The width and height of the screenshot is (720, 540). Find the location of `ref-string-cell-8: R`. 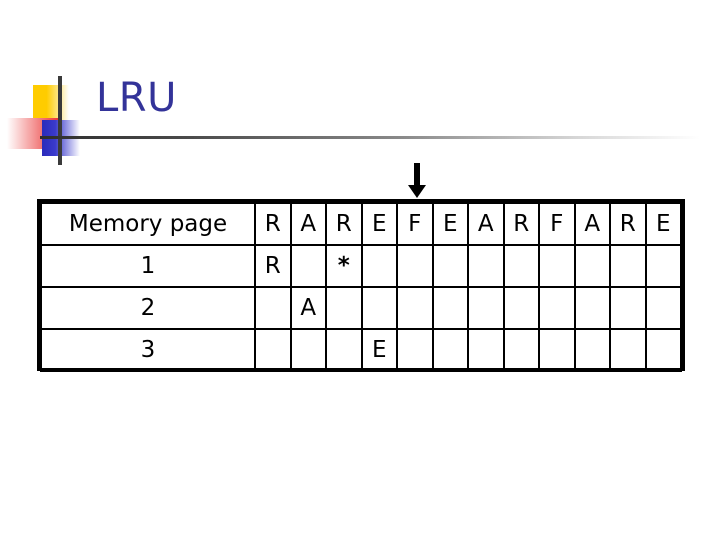

ref-string-cell-8: R is located at coordinates (521, 224).